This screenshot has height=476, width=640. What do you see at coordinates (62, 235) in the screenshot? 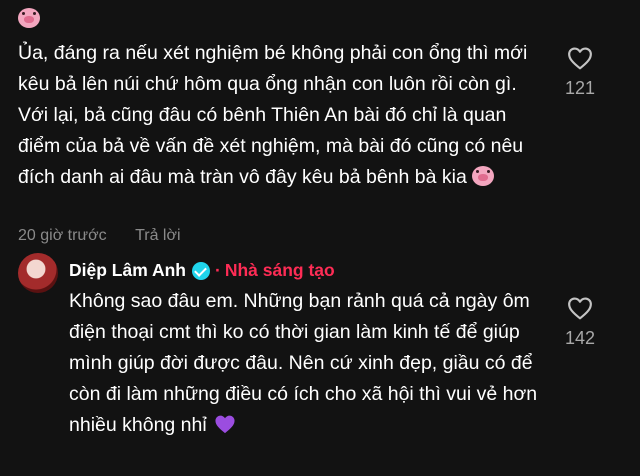
I see `comment-timestamp: 20 giờ trước` at bounding box center [62, 235].